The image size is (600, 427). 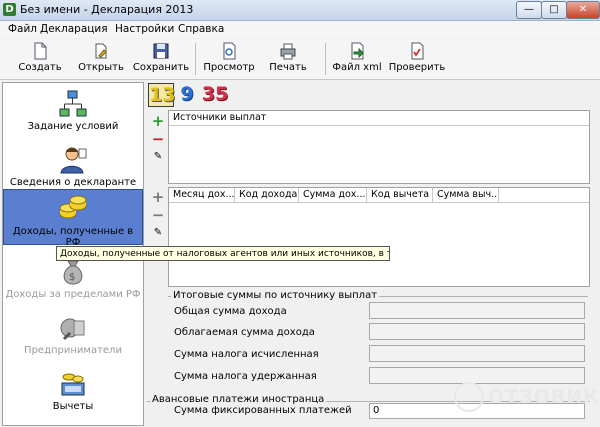 I want to click on add-income-button: +, so click(x=158, y=197).